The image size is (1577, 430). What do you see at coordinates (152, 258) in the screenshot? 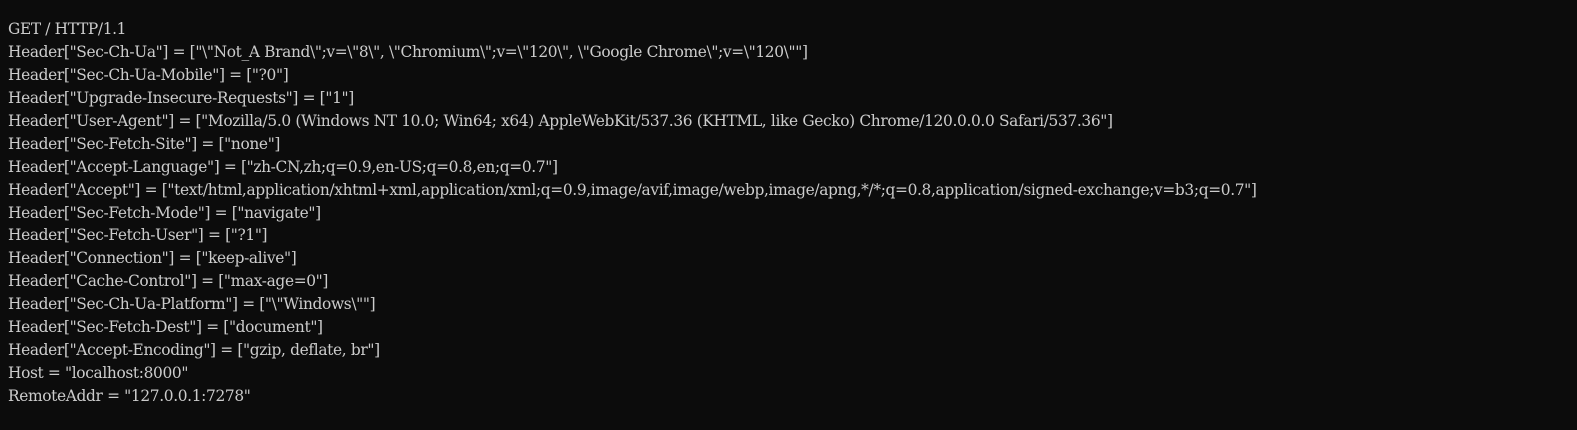
I see `header-connection: Header["Connection"] = ["keep-alive"]` at bounding box center [152, 258].